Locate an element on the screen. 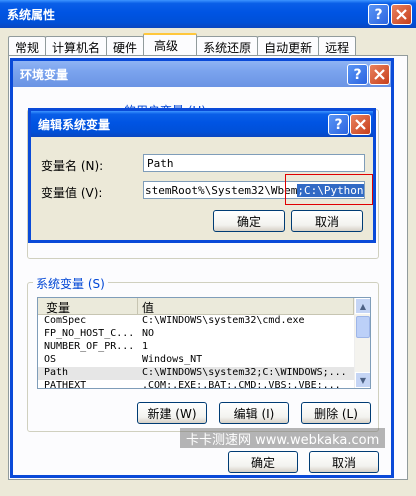 The height and width of the screenshot is (496, 416). tab-system-restore: 系统还原 is located at coordinates (227, 45).